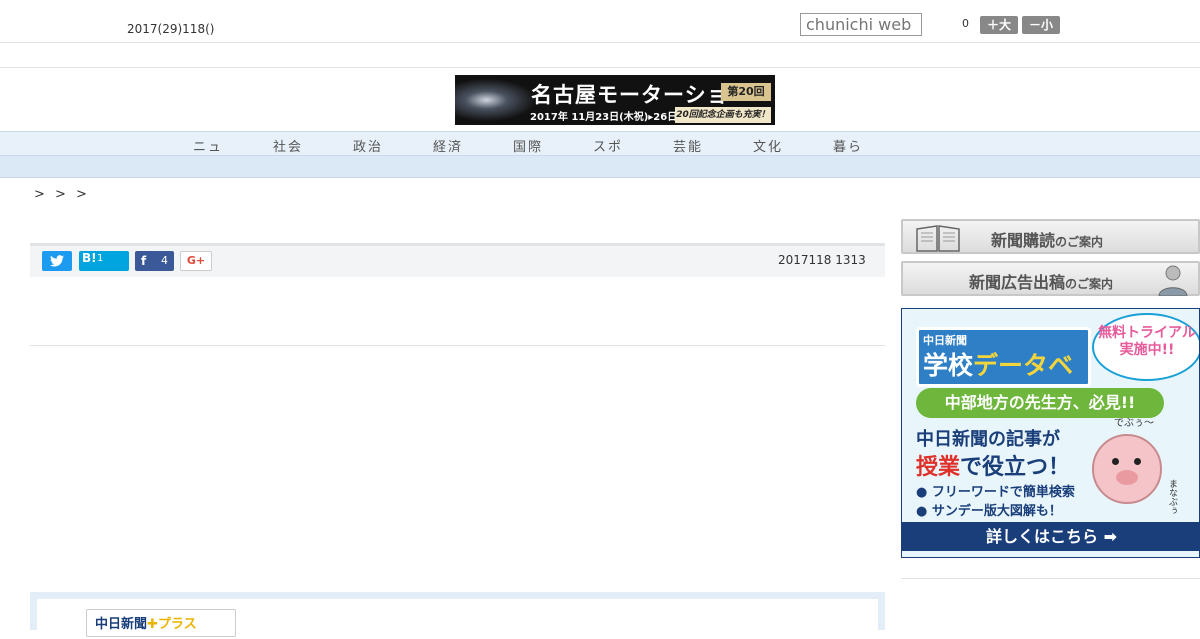 This screenshot has height=639, width=1200. I want to click on twitter-icon, so click(57, 261).